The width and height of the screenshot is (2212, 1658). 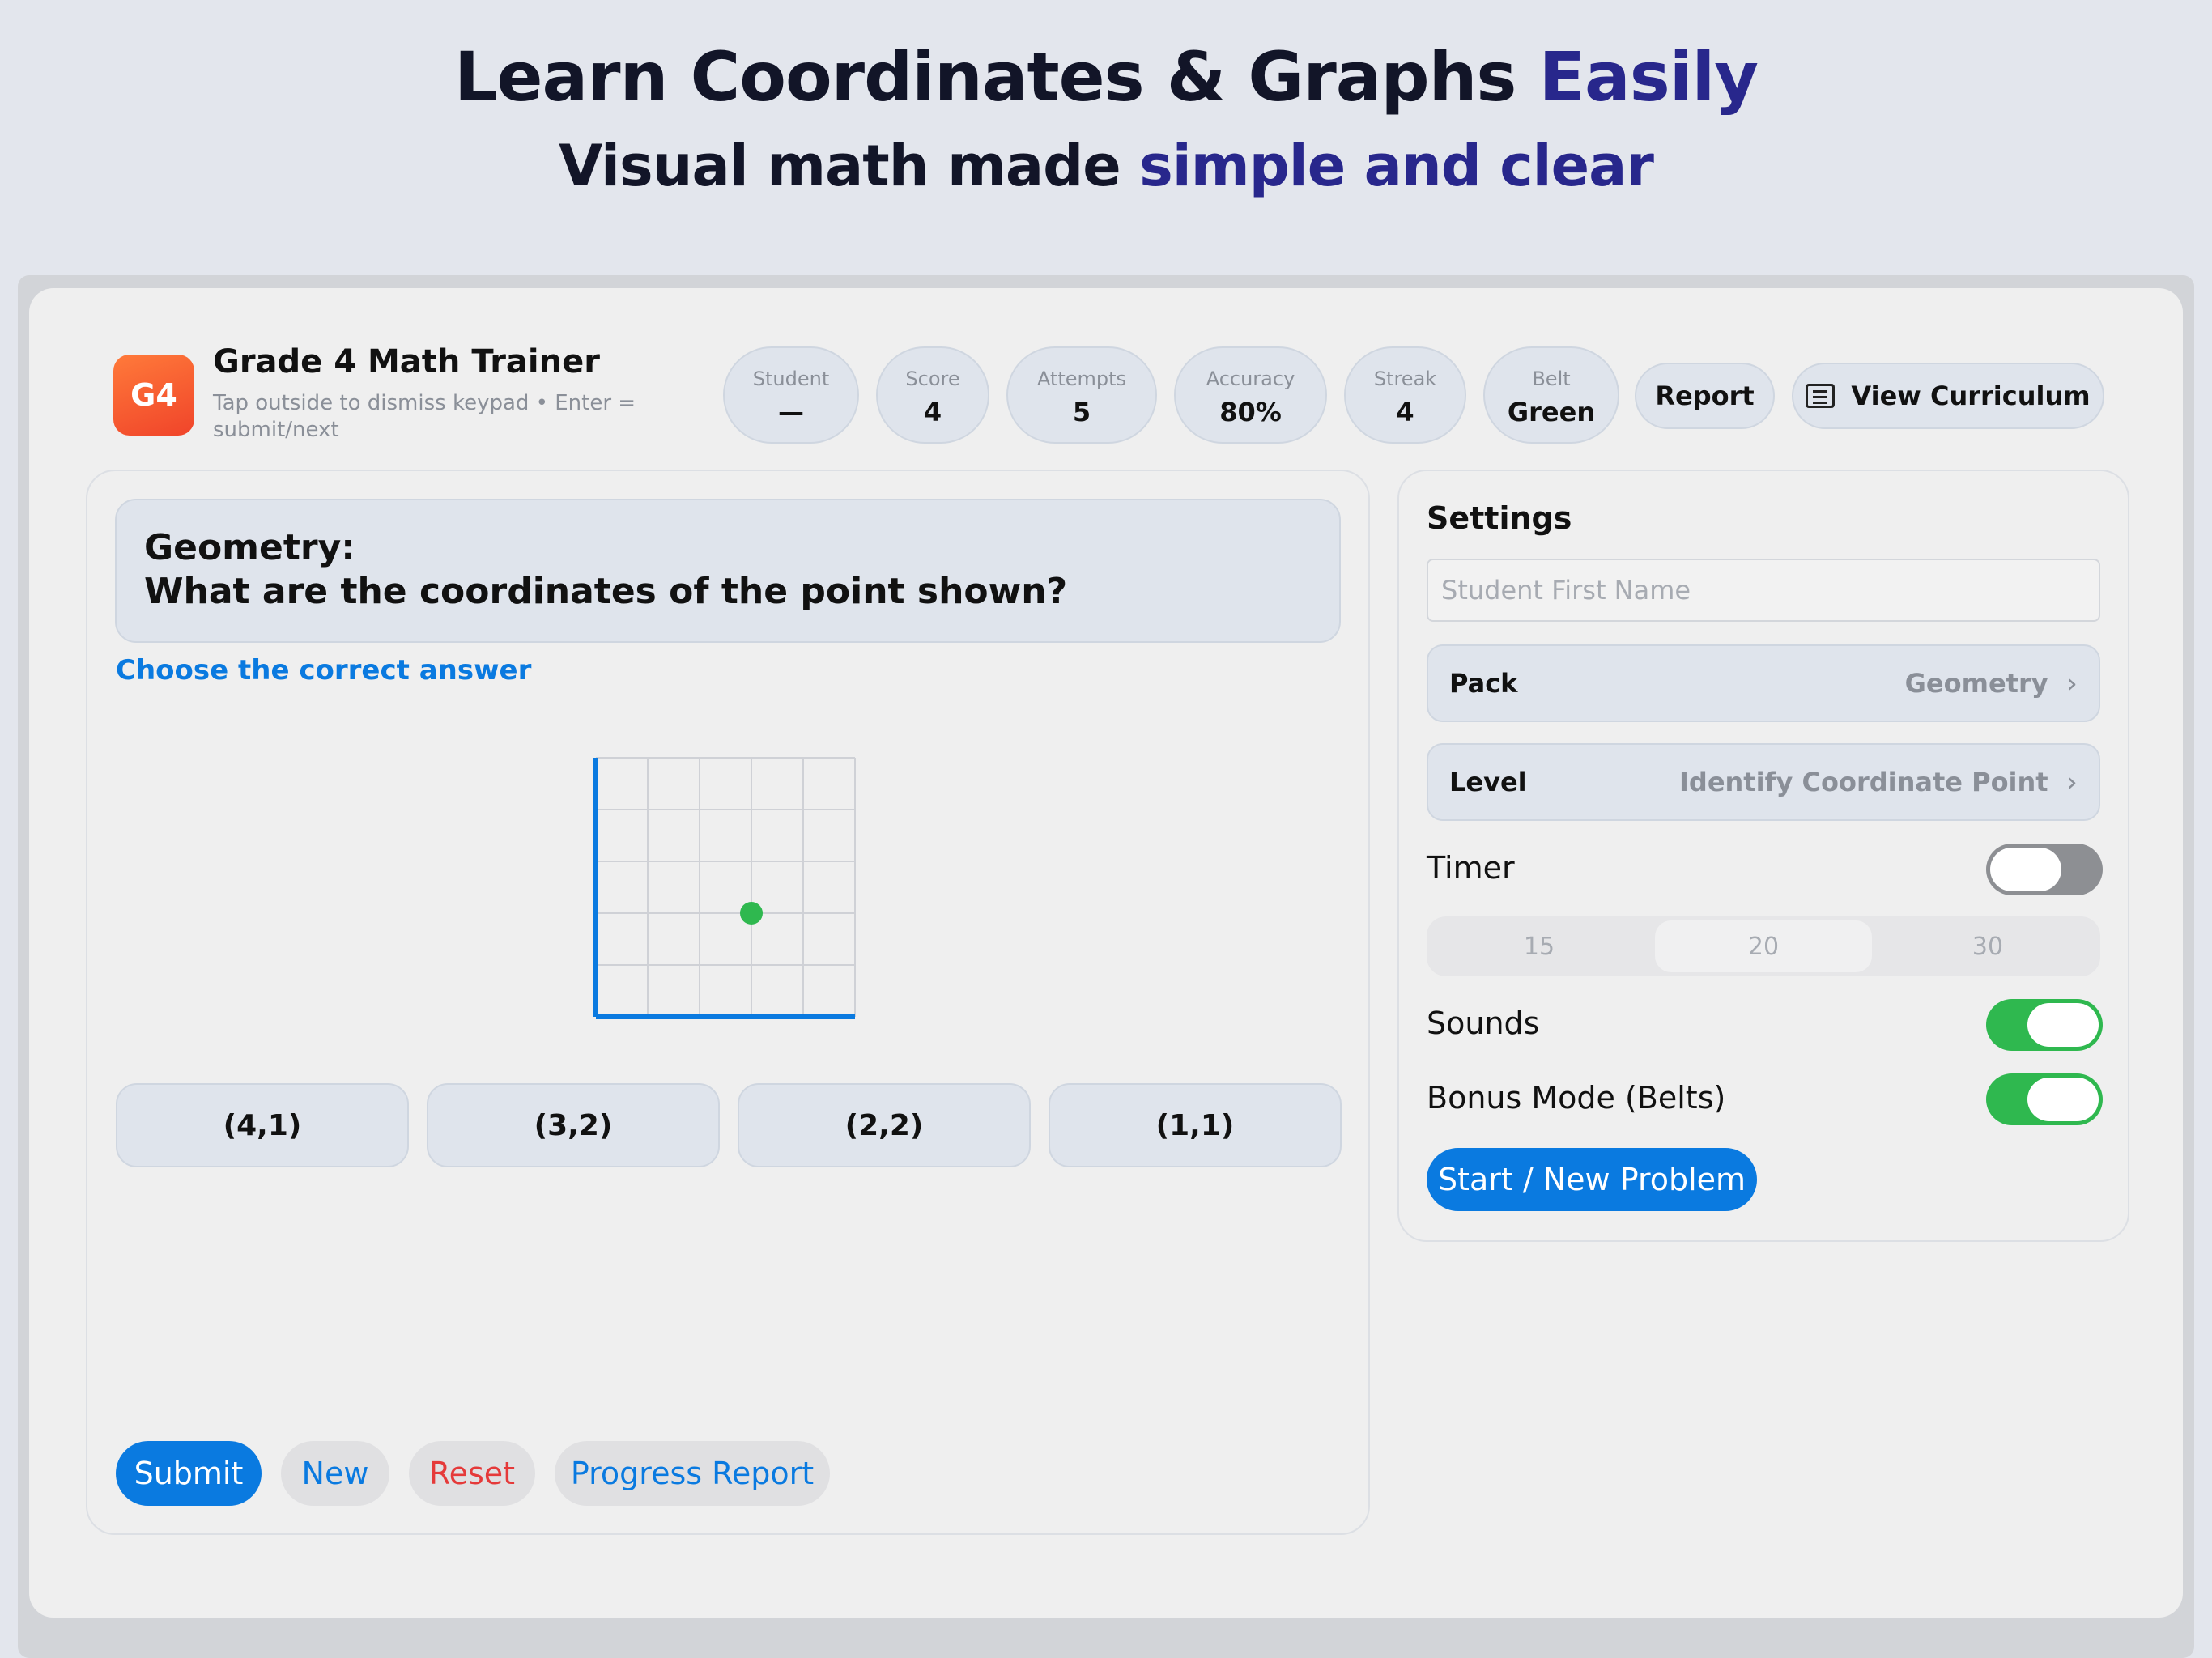 What do you see at coordinates (1863, 782) in the screenshot?
I see `level-value: Identify Coordinate Point` at bounding box center [1863, 782].